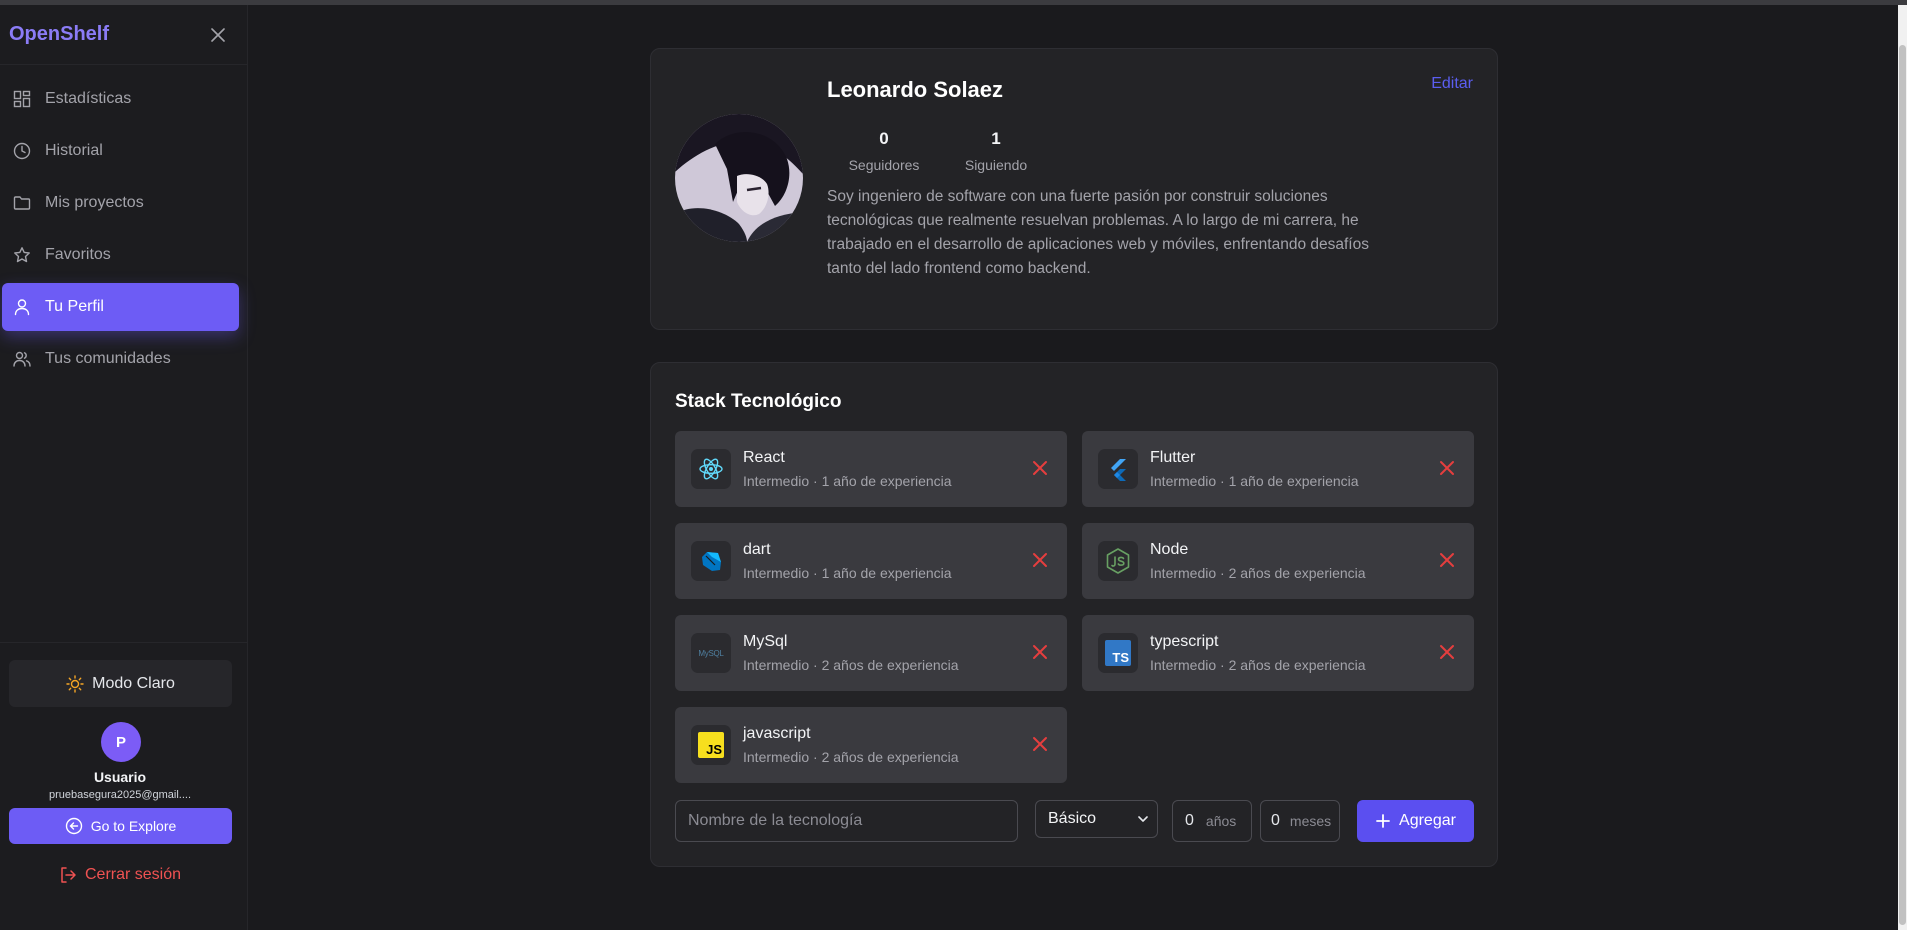 The height and width of the screenshot is (930, 1907). What do you see at coordinates (22, 99) in the screenshot?
I see `dashboard-icon` at bounding box center [22, 99].